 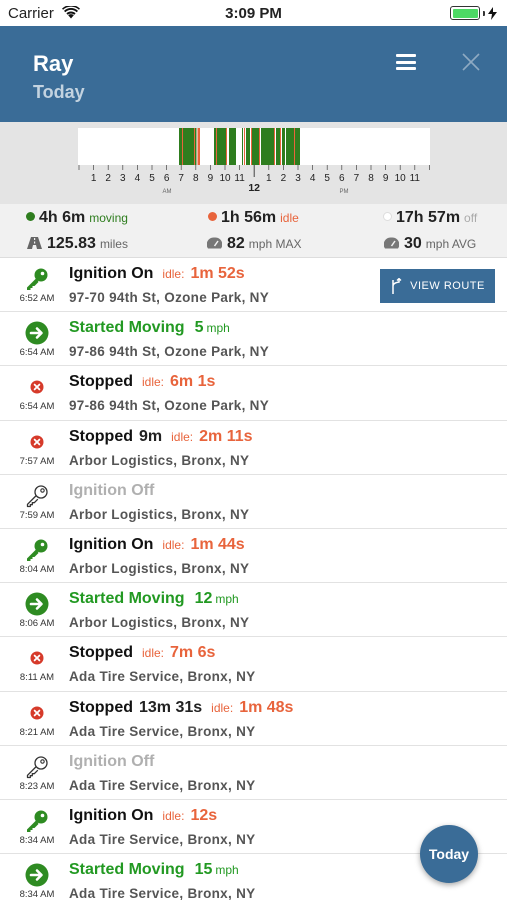 What do you see at coordinates (53, 63) in the screenshot?
I see `driver-name: Ray` at bounding box center [53, 63].